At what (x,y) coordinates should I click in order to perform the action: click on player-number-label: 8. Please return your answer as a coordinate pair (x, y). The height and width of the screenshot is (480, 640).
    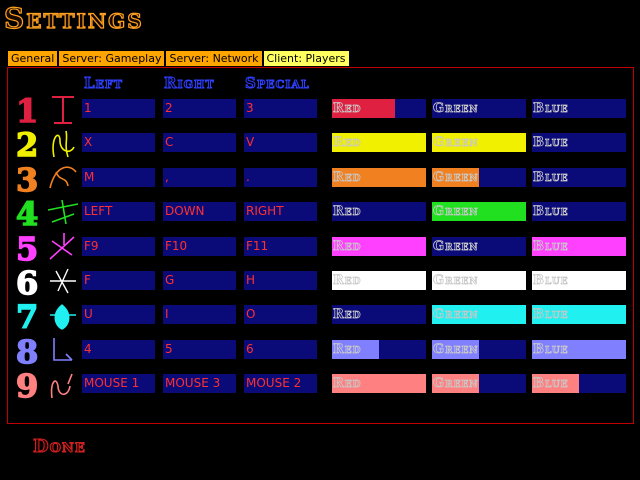
    Looking at the image, I should click on (27, 352).